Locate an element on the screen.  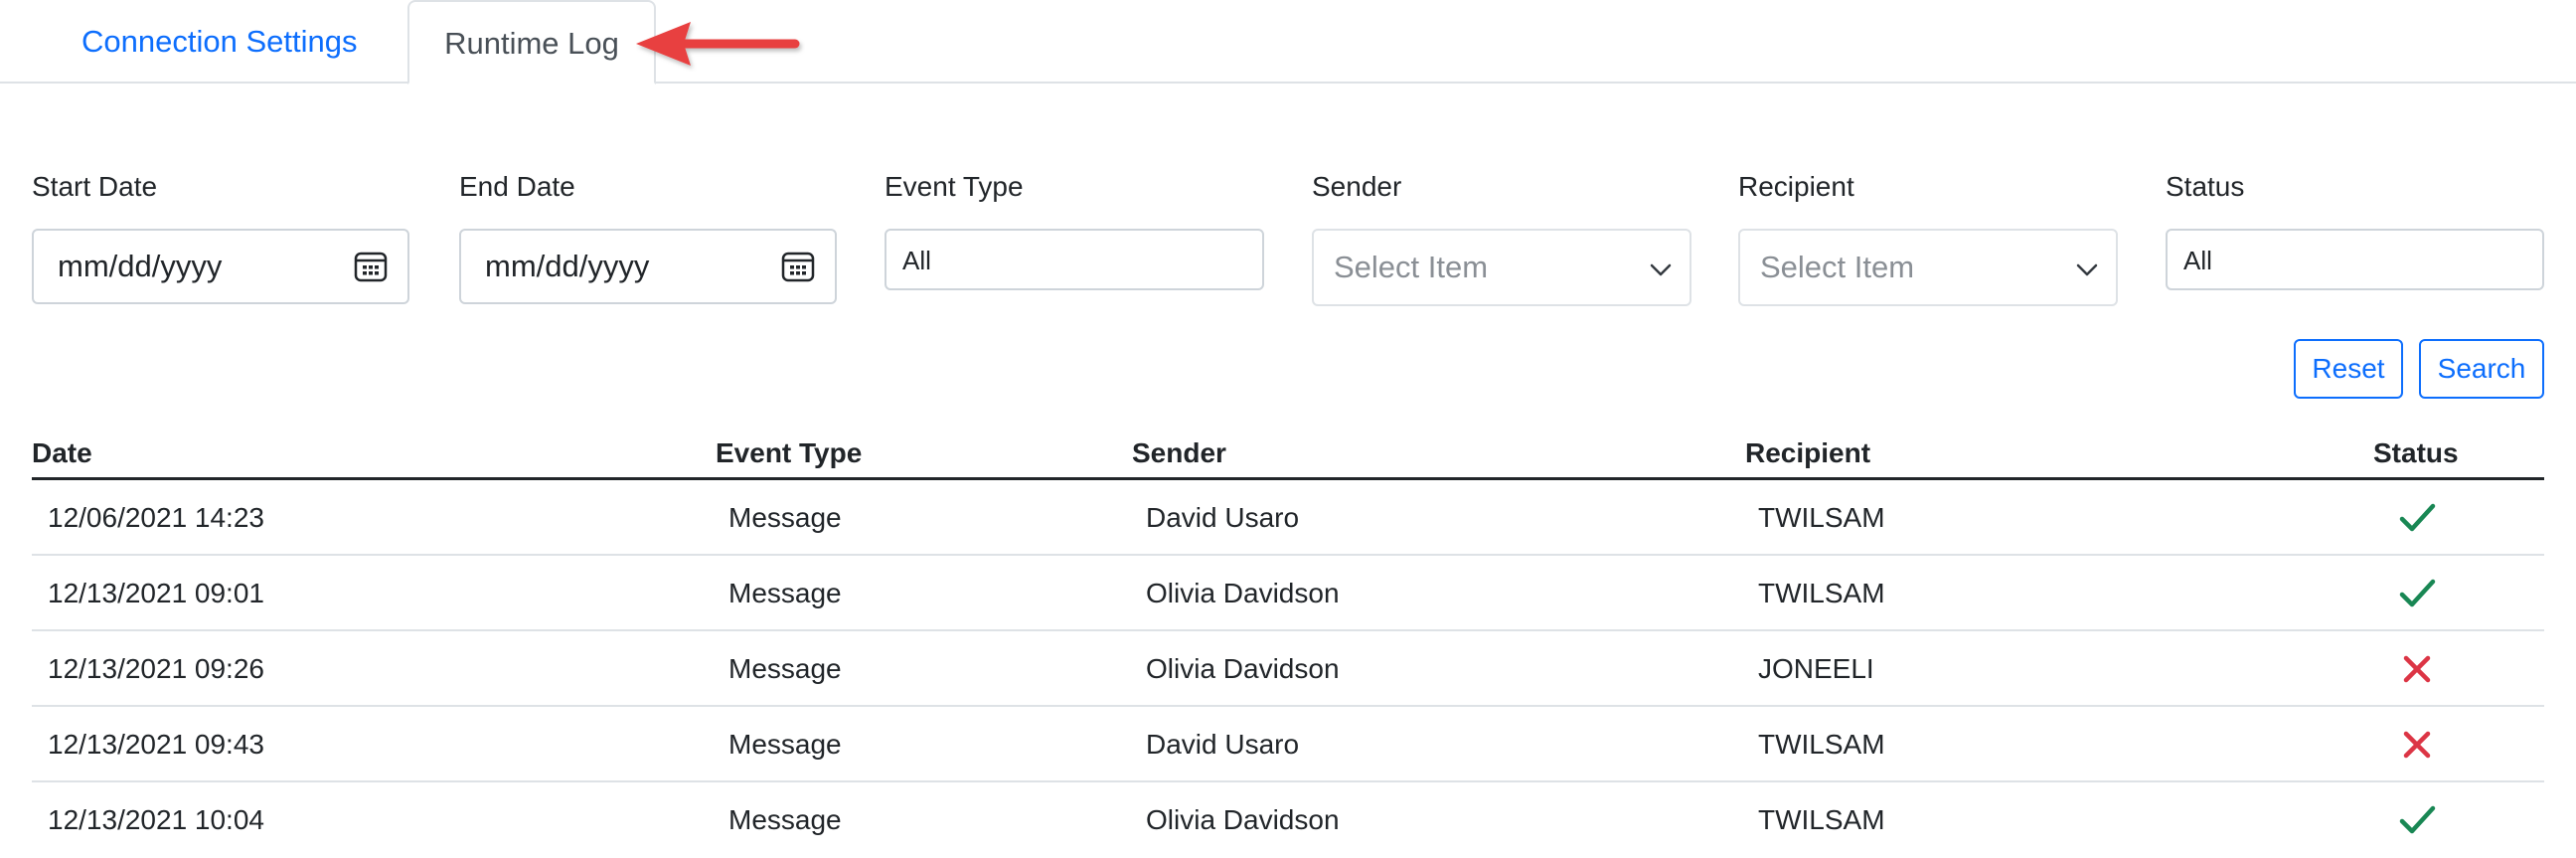
column-header-recipient: Recipient is located at coordinates (1808, 453).